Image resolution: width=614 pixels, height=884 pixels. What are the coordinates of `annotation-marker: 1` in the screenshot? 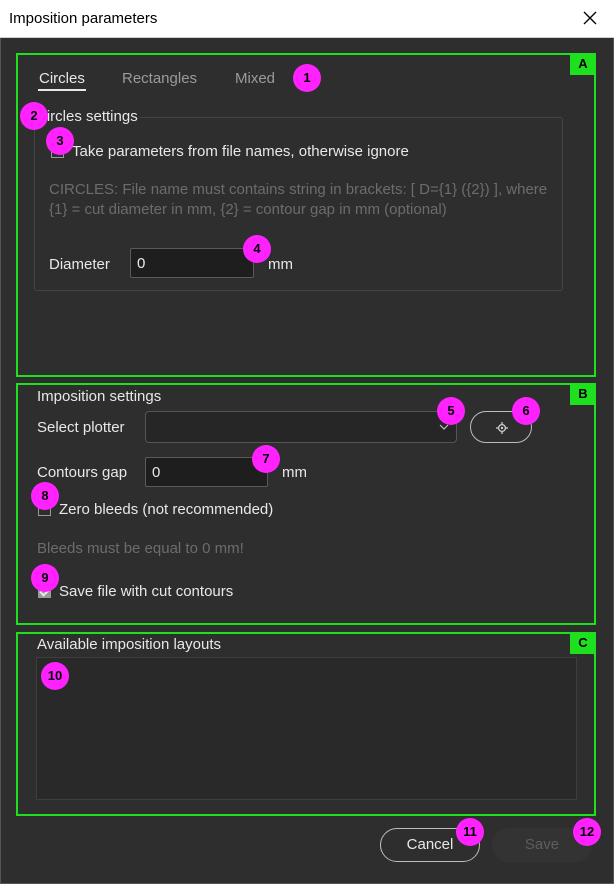 It's located at (307, 78).